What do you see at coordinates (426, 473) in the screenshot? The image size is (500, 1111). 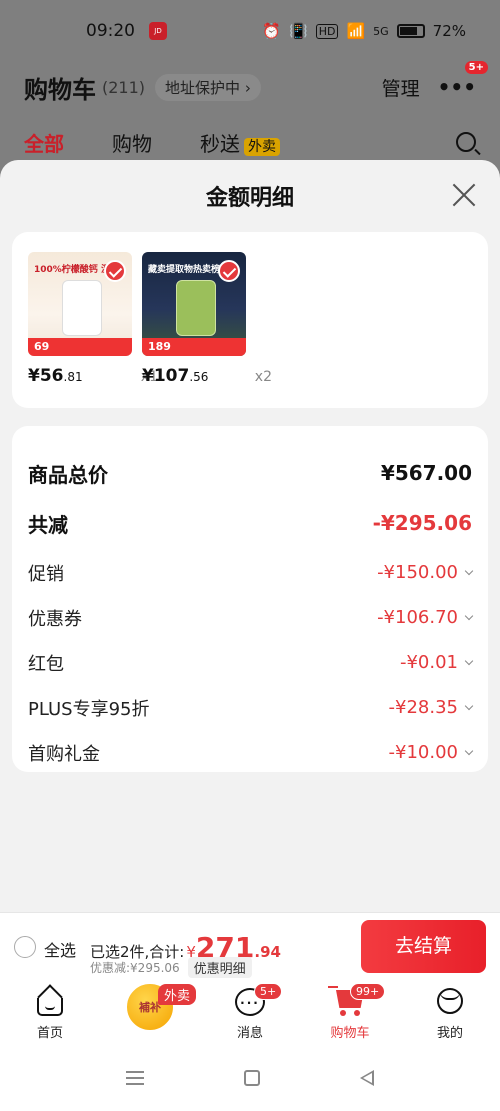 I see `total-price-value: ¥567.00` at bounding box center [426, 473].